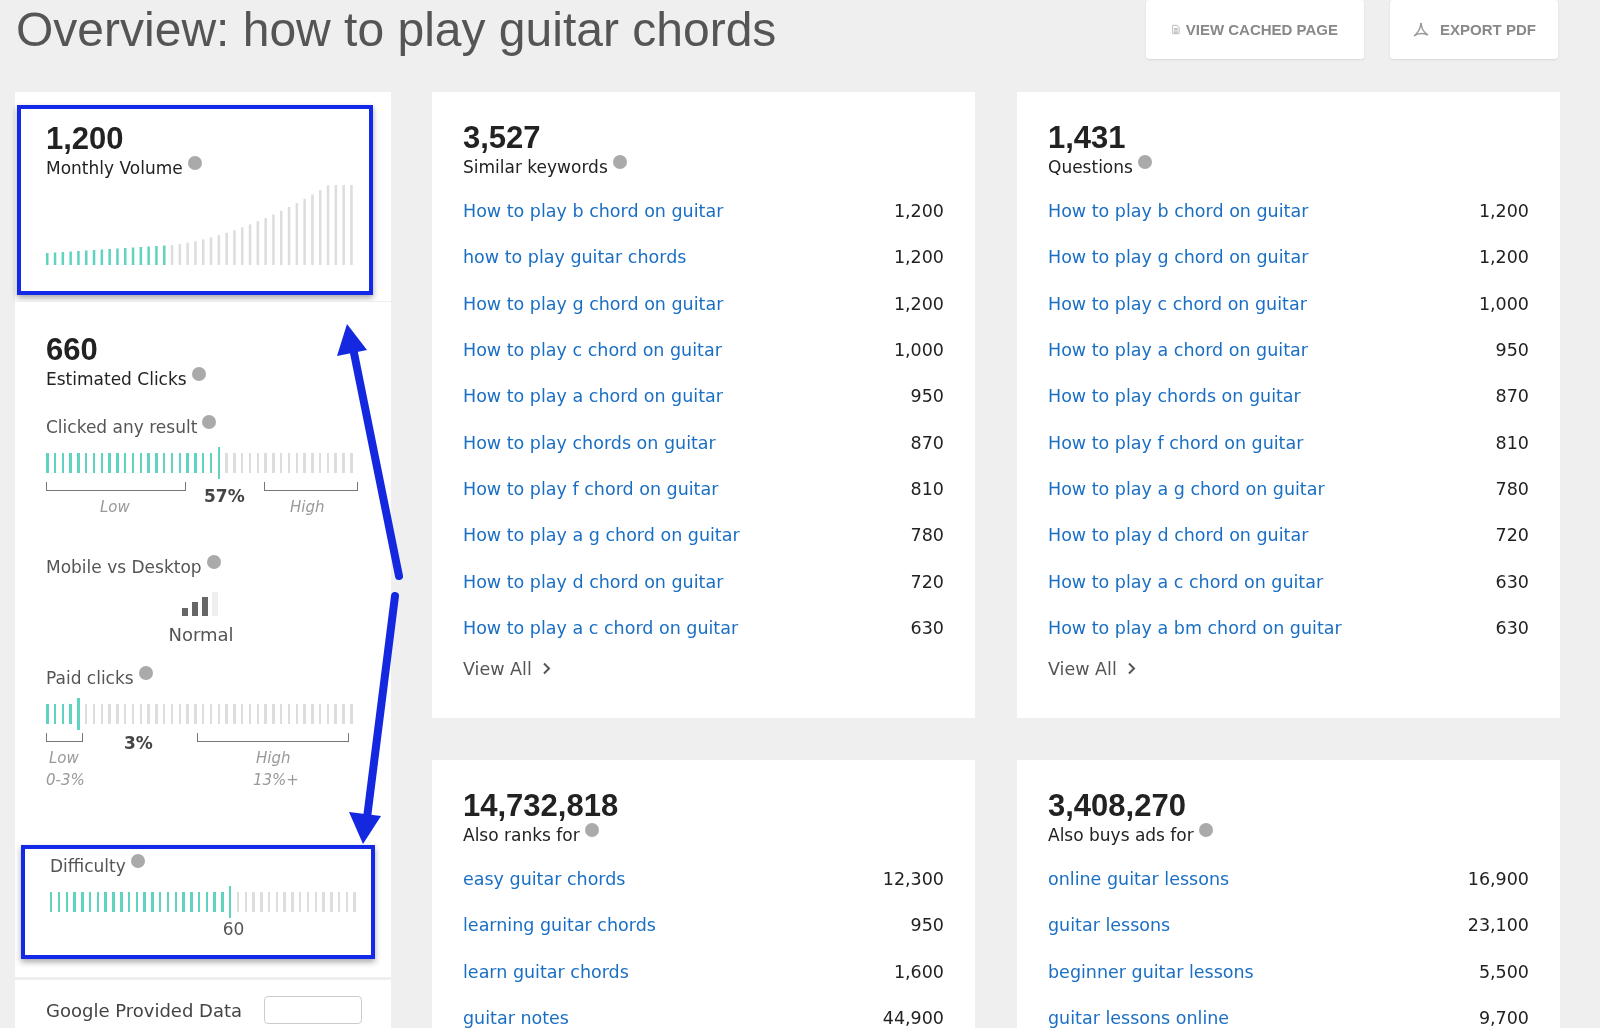  What do you see at coordinates (541, 806) in the screenshot?
I see `card-count: 14,732,818` at bounding box center [541, 806].